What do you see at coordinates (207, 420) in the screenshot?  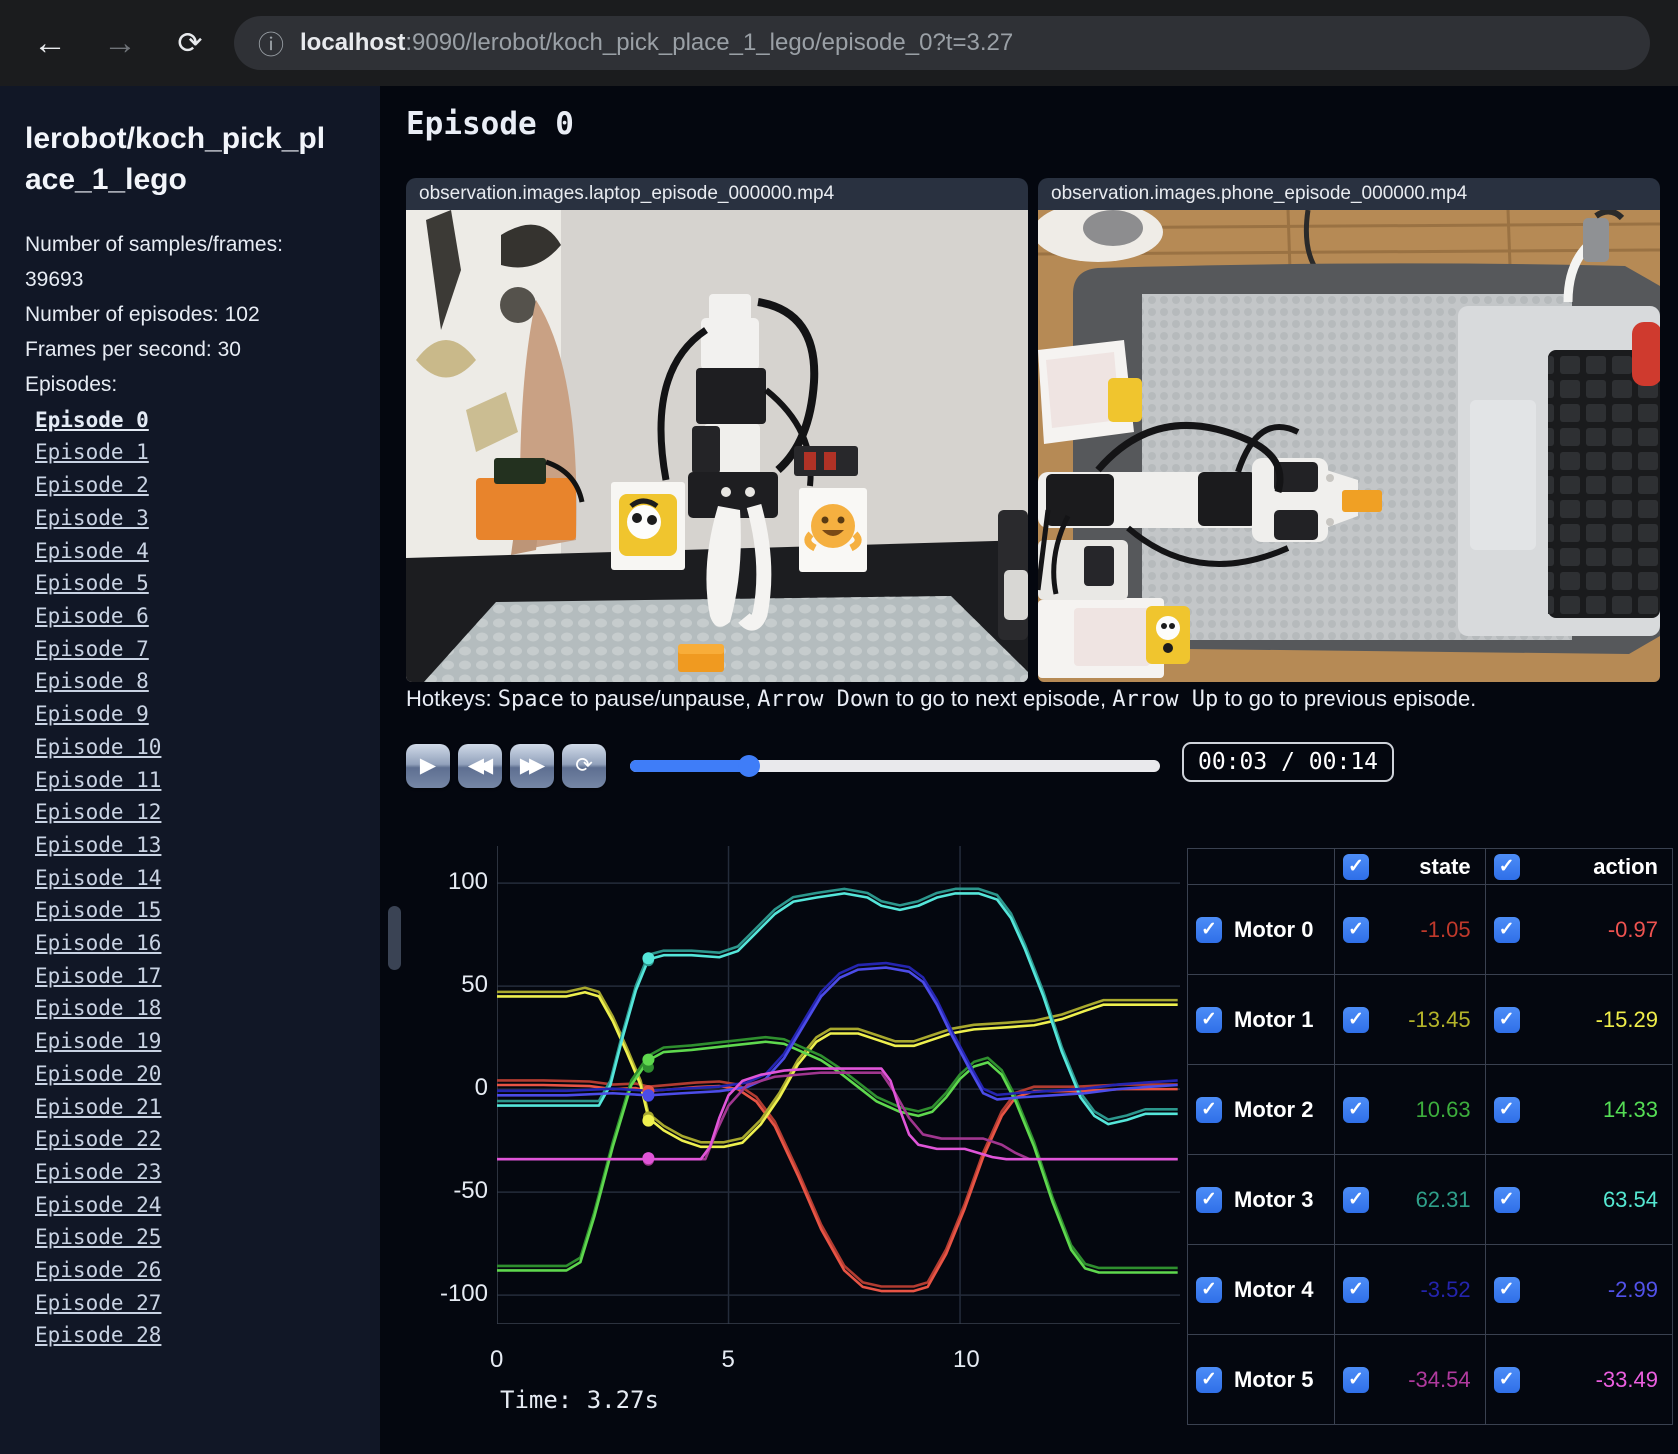 I see `episode-link-0: Episode 0` at bounding box center [207, 420].